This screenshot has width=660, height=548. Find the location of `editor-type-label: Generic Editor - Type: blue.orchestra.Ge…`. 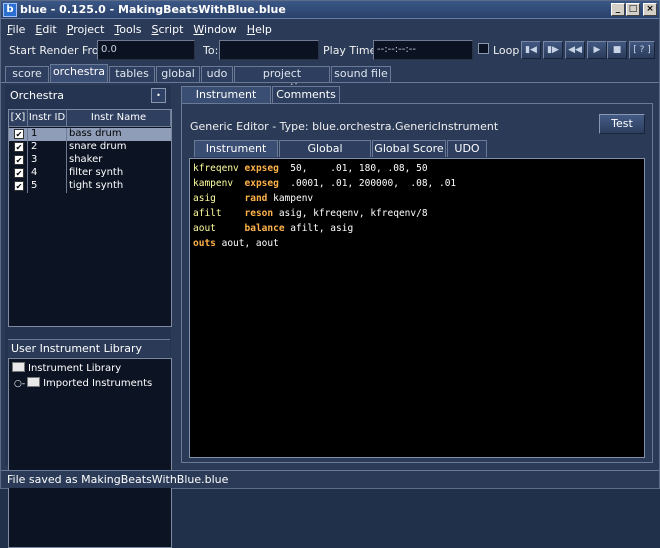

editor-type-label: Generic Editor - Type: blue.orchestra.Ge… is located at coordinates (344, 126).